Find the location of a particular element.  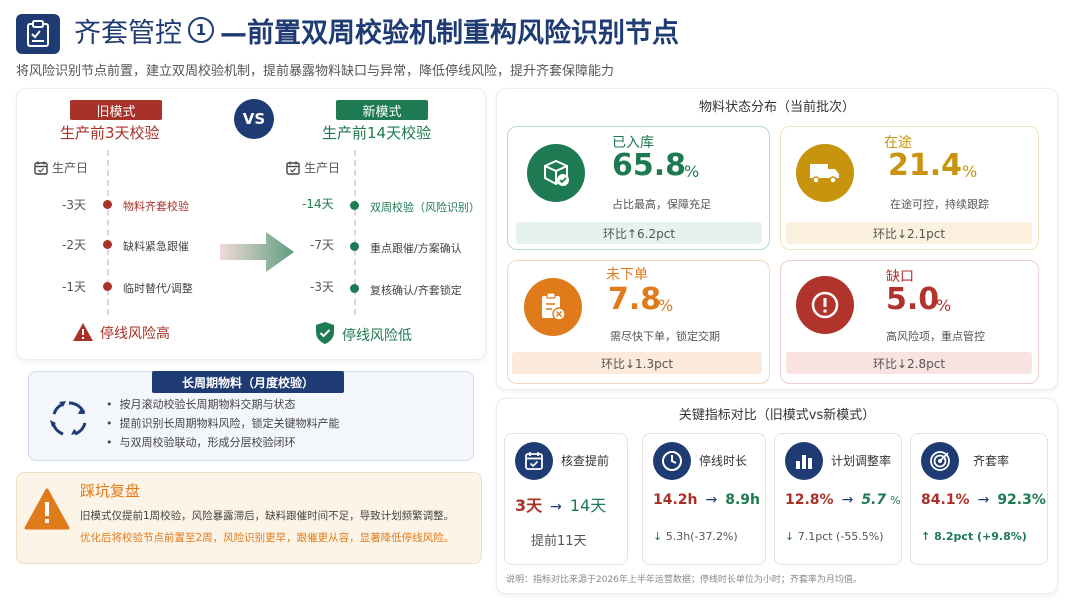

status-stocked-value: 65.8 is located at coordinates (649, 165).